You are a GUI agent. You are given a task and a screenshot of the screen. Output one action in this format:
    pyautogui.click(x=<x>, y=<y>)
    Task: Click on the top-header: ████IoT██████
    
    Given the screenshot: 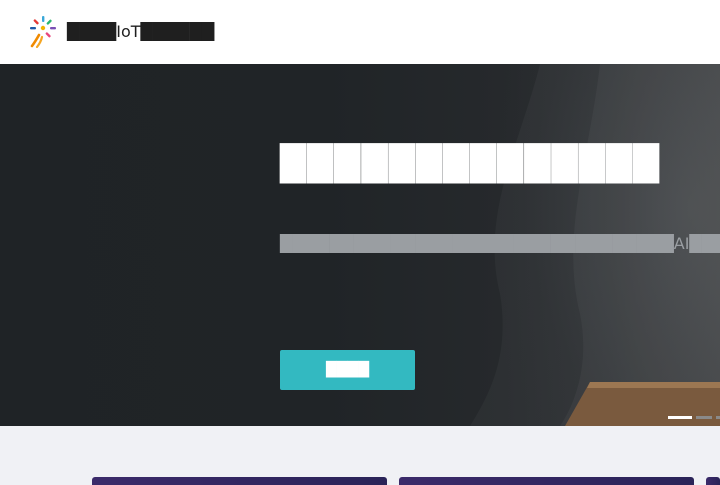 What is the action you would take?
    pyautogui.click(x=360, y=32)
    